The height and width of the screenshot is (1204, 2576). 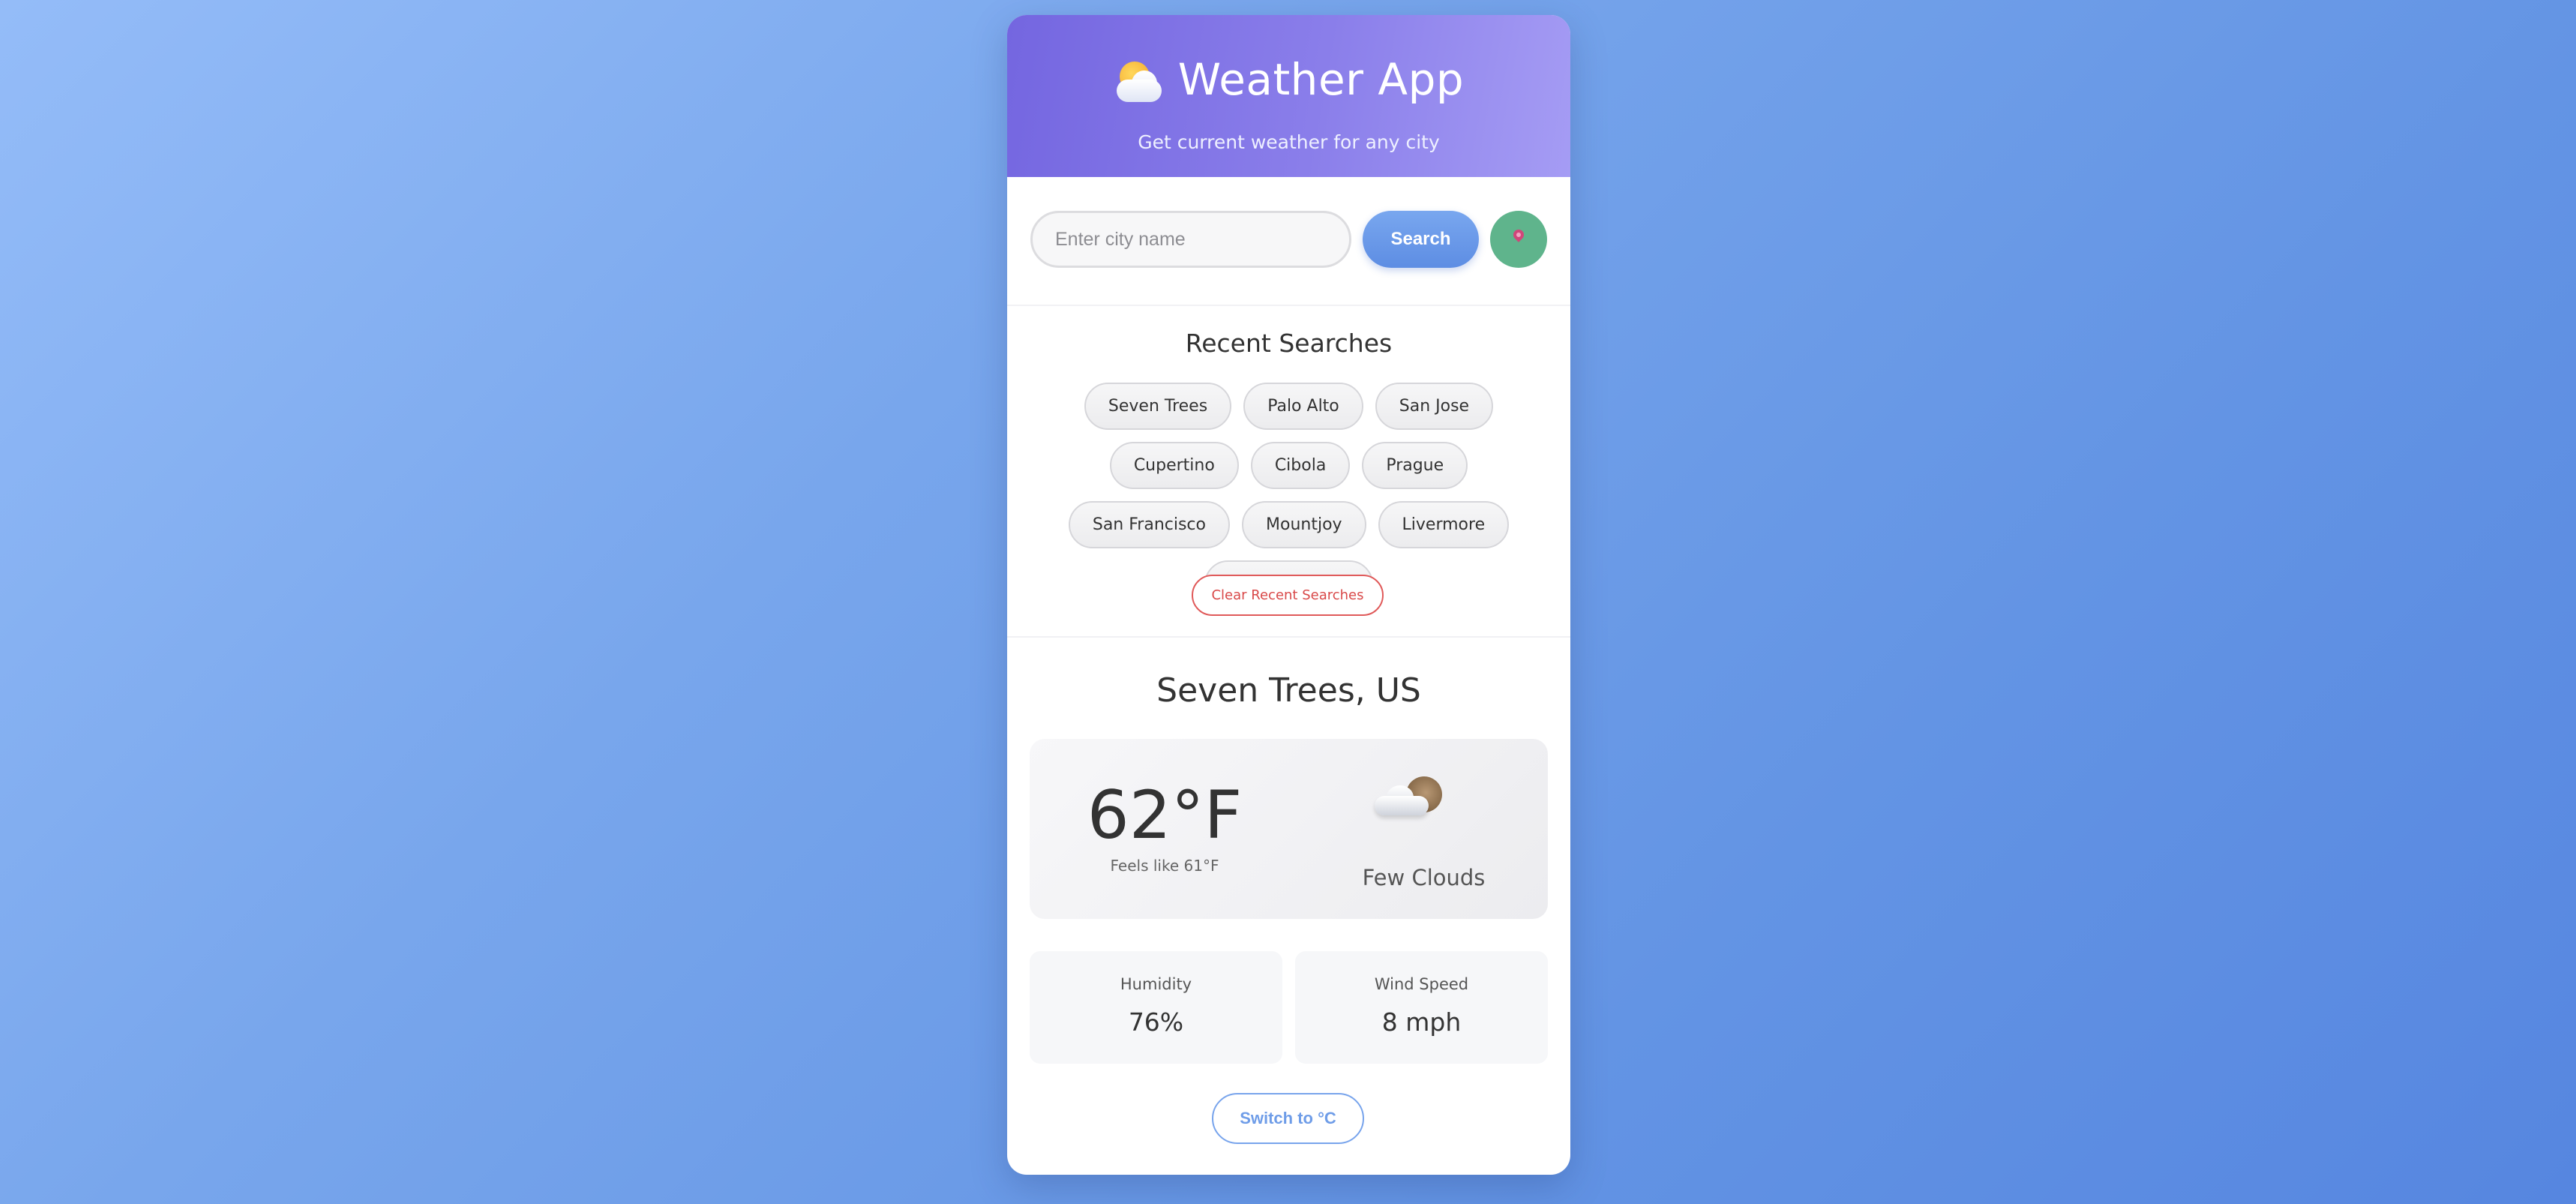 What do you see at coordinates (1421, 240) in the screenshot?
I see `search-button: Search` at bounding box center [1421, 240].